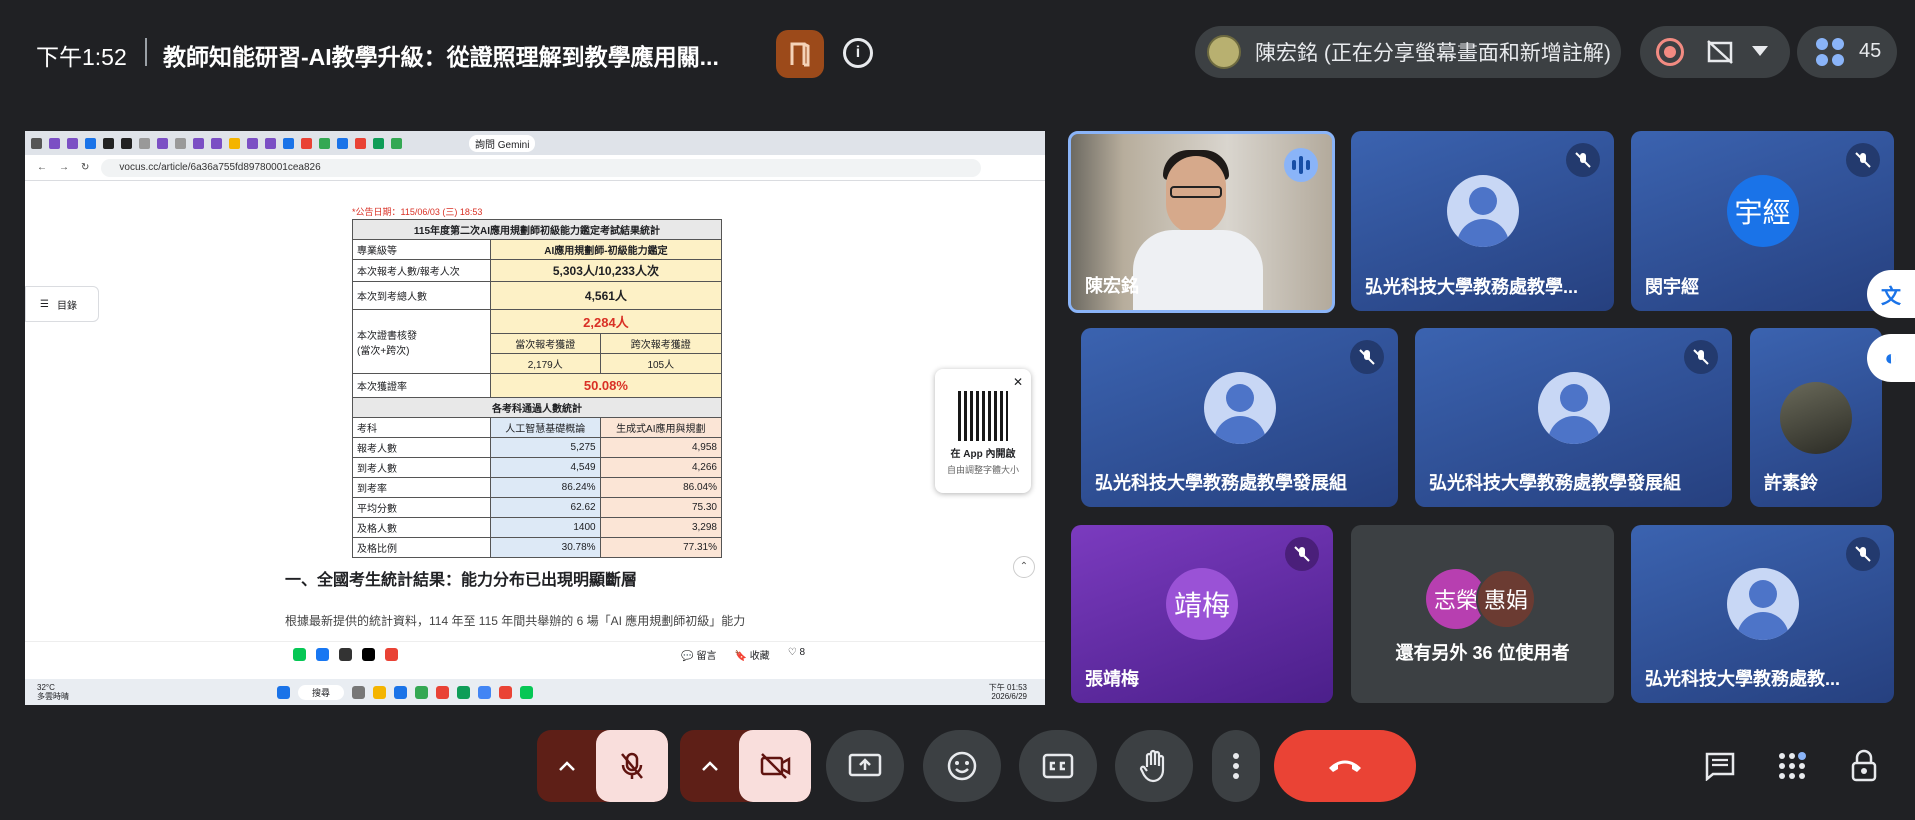 The height and width of the screenshot is (820, 1915). What do you see at coordinates (537, 547) in the screenshot?
I see `table-row: 及格比例 30.78% 77.31%` at bounding box center [537, 547].